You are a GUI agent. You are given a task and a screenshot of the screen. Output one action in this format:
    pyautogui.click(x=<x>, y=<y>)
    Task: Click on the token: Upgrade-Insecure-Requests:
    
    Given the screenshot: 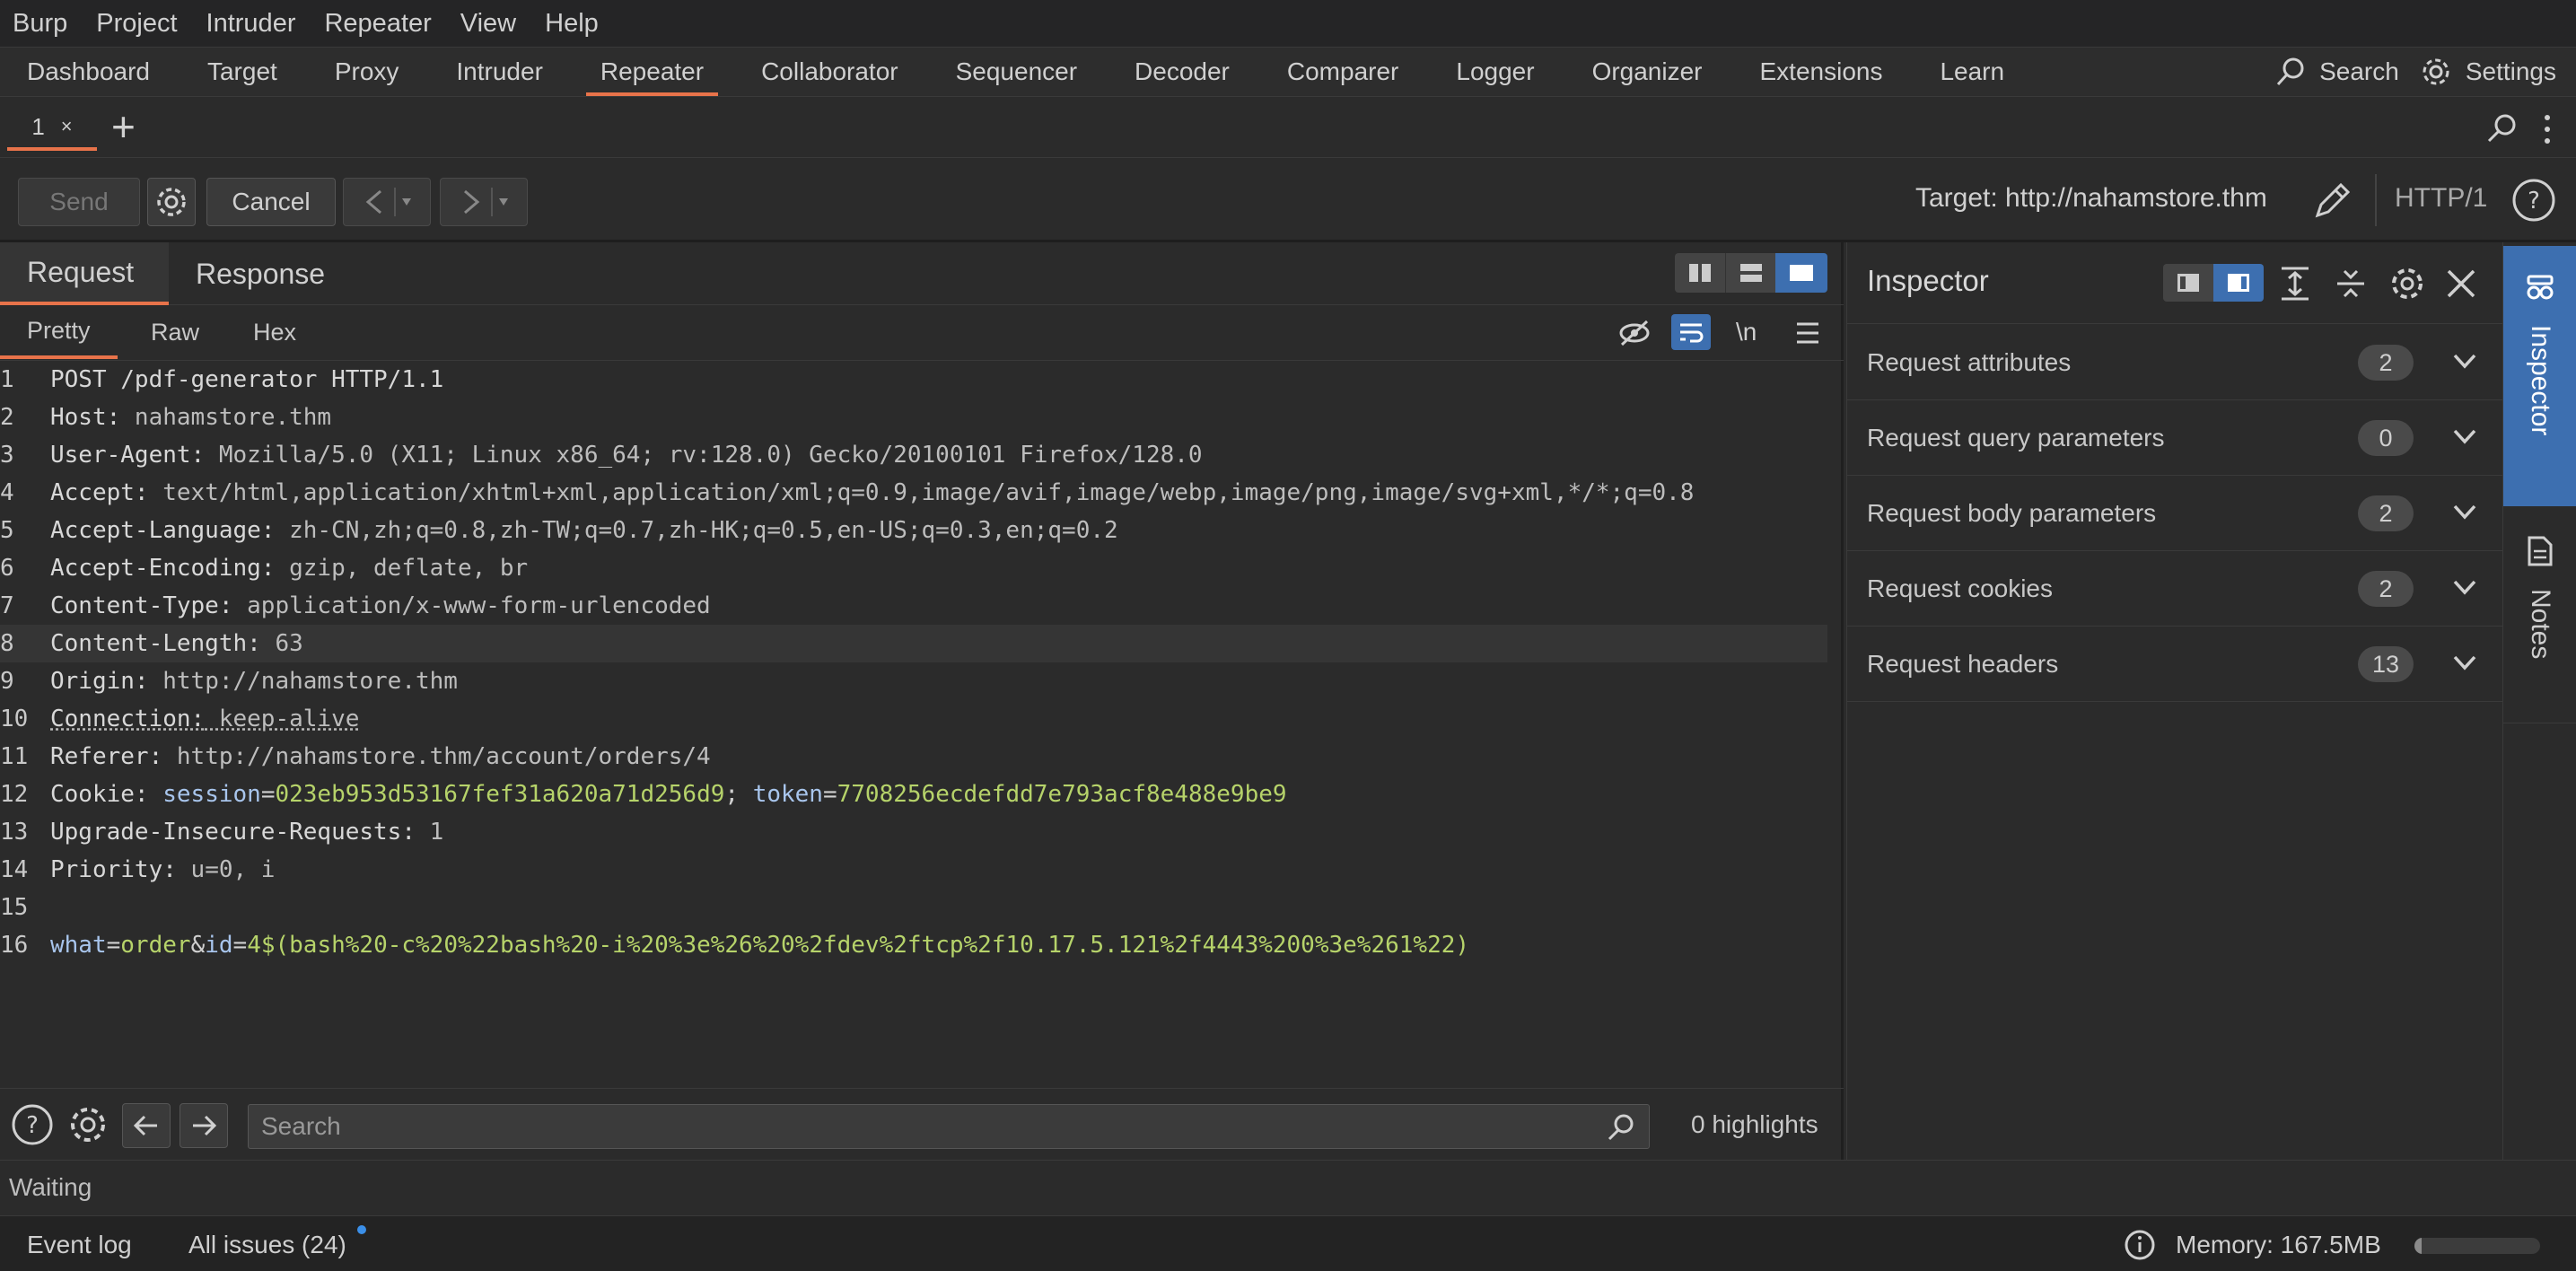 What is the action you would take?
    pyautogui.click(x=233, y=832)
    